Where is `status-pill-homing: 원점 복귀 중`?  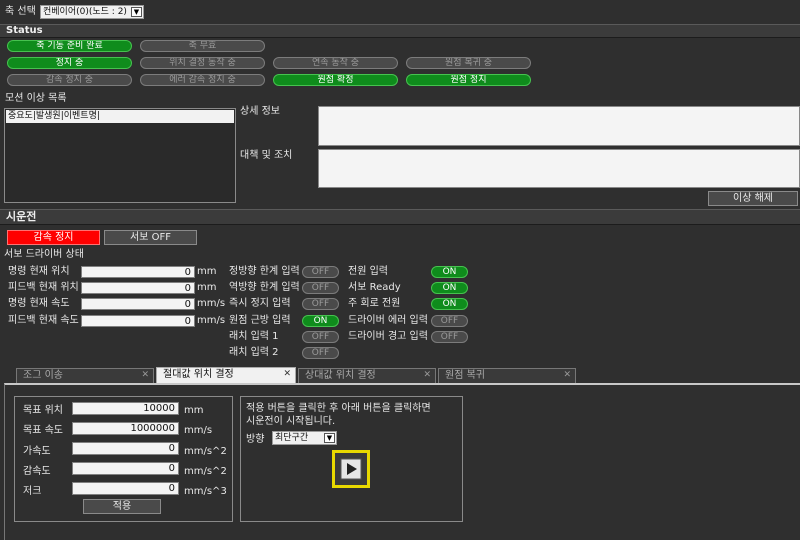
status-pill-homing: 원점 복귀 중 is located at coordinates (468, 63).